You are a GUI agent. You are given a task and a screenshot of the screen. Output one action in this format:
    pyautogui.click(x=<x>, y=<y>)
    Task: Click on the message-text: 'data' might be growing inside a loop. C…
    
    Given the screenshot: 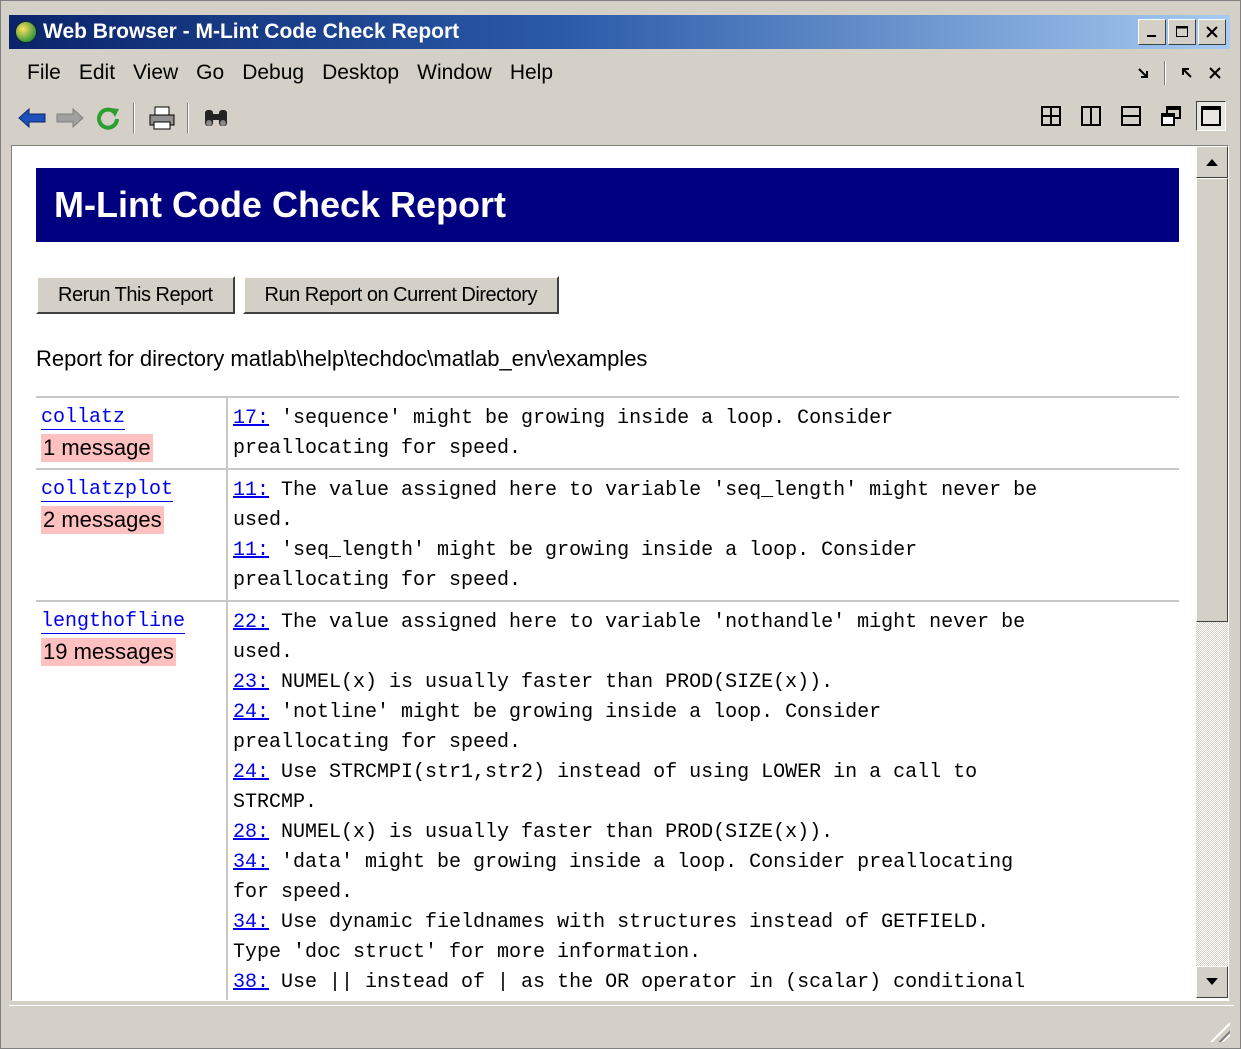 What is the action you would take?
    pyautogui.click(x=623, y=877)
    